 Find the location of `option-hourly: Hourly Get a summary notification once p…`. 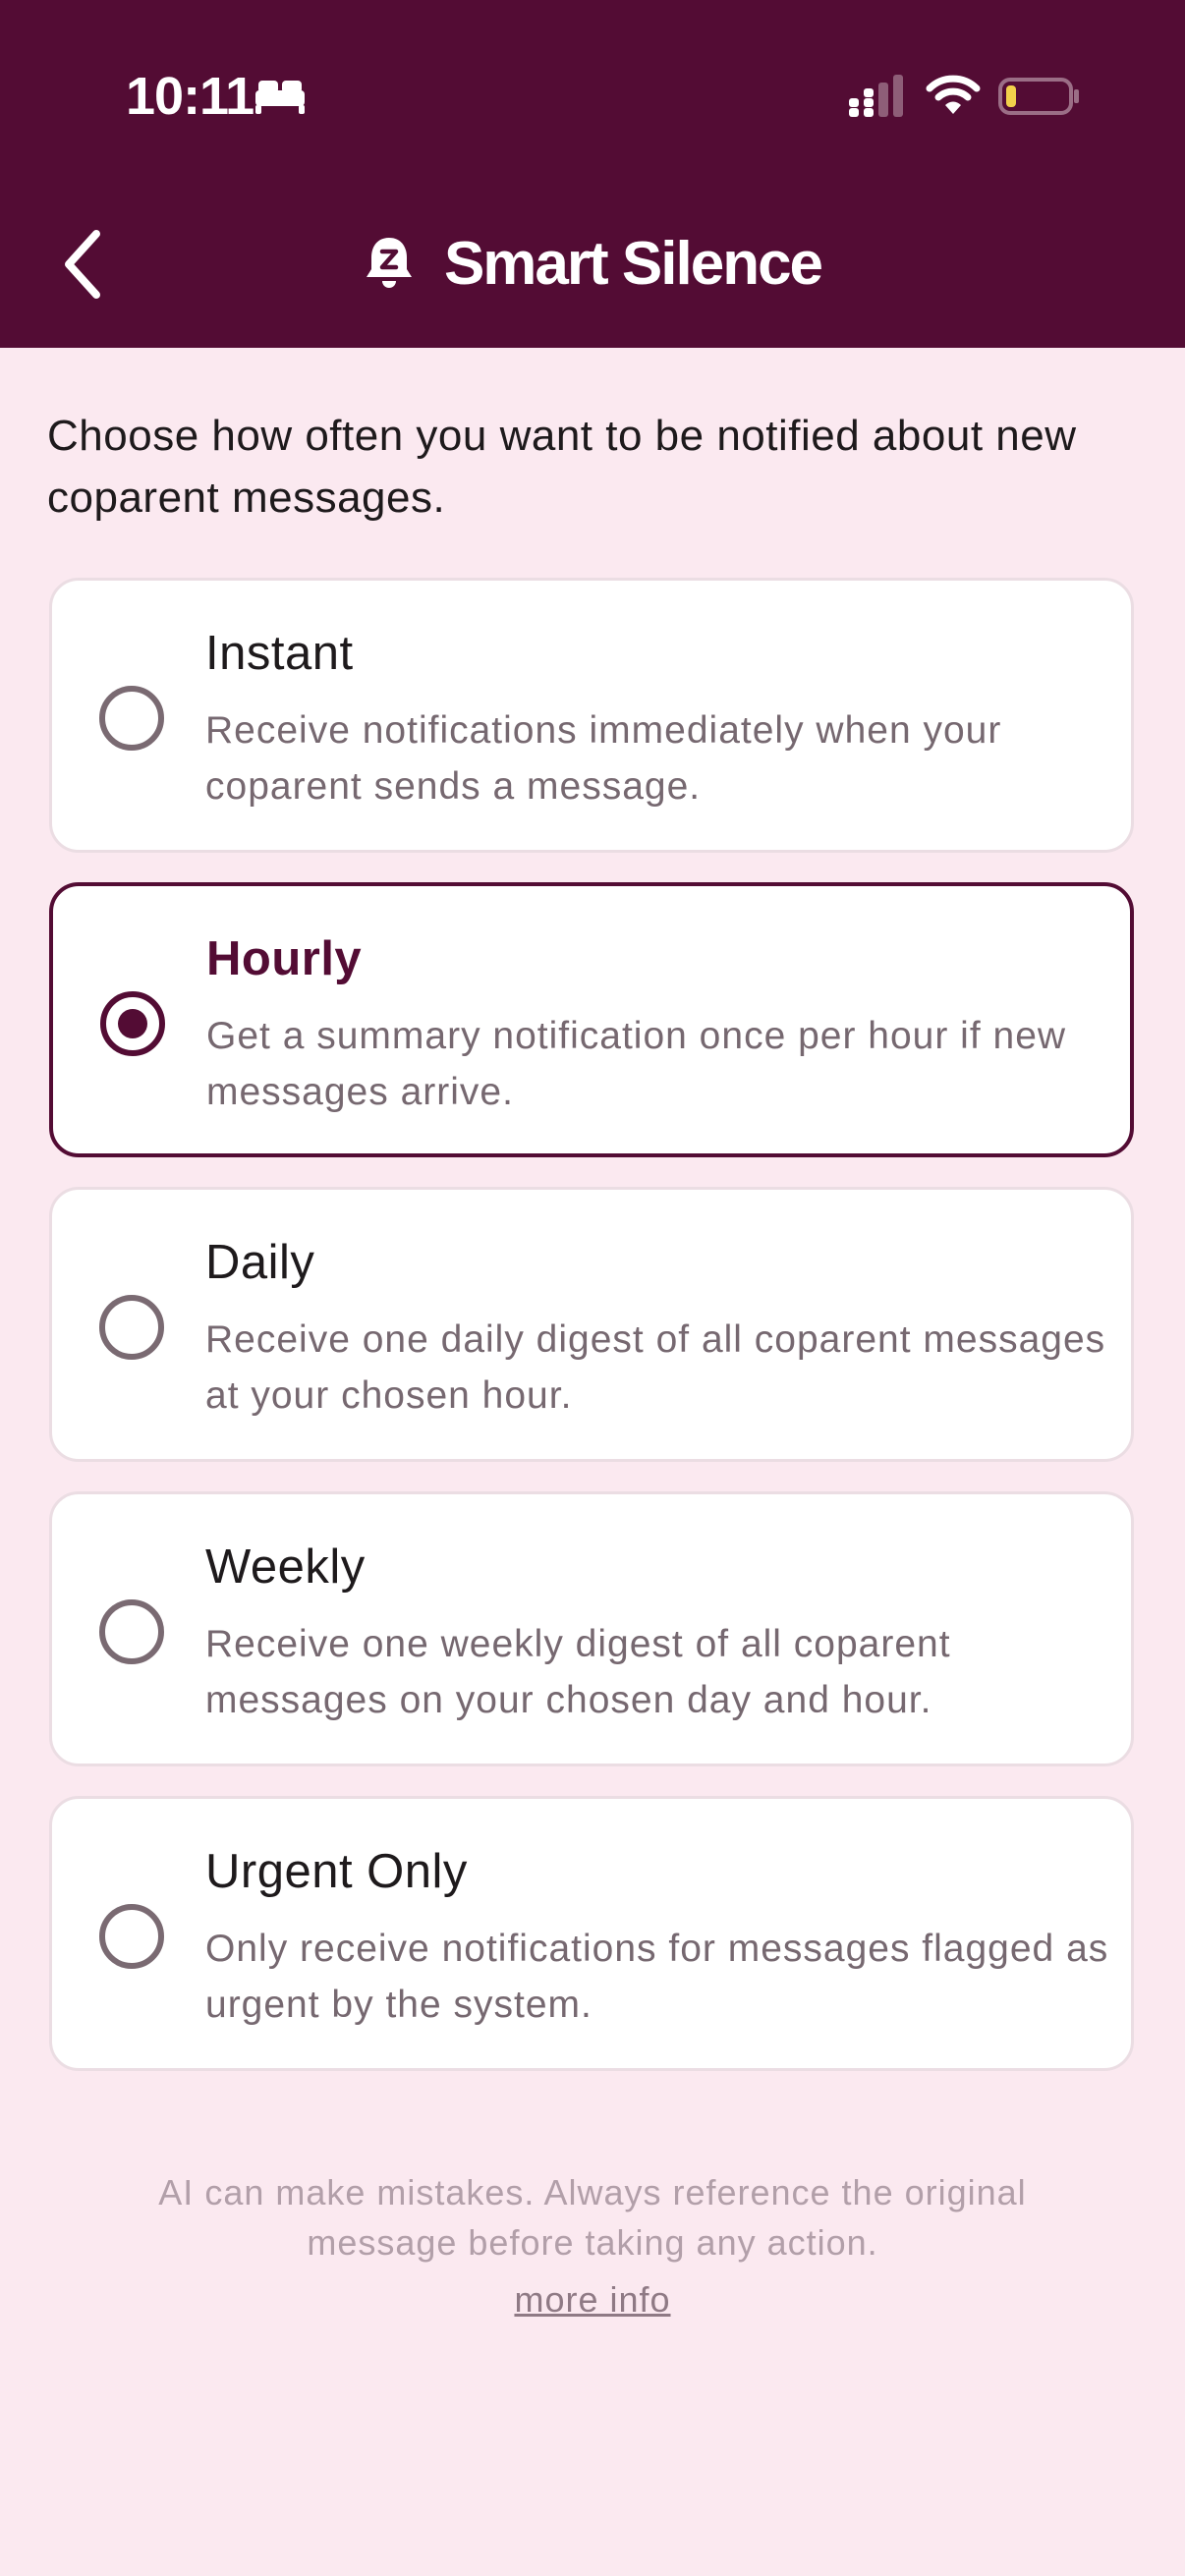

option-hourly: Hourly Get a summary notification once p… is located at coordinates (592, 1019).